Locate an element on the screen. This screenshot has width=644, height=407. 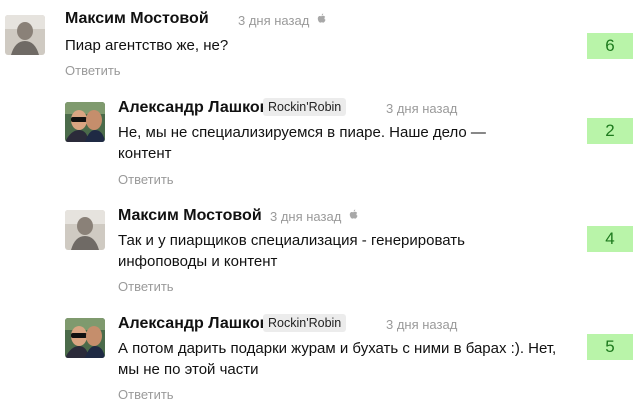
comment-text: Пиар агентство же, не? is located at coordinates (147, 45).